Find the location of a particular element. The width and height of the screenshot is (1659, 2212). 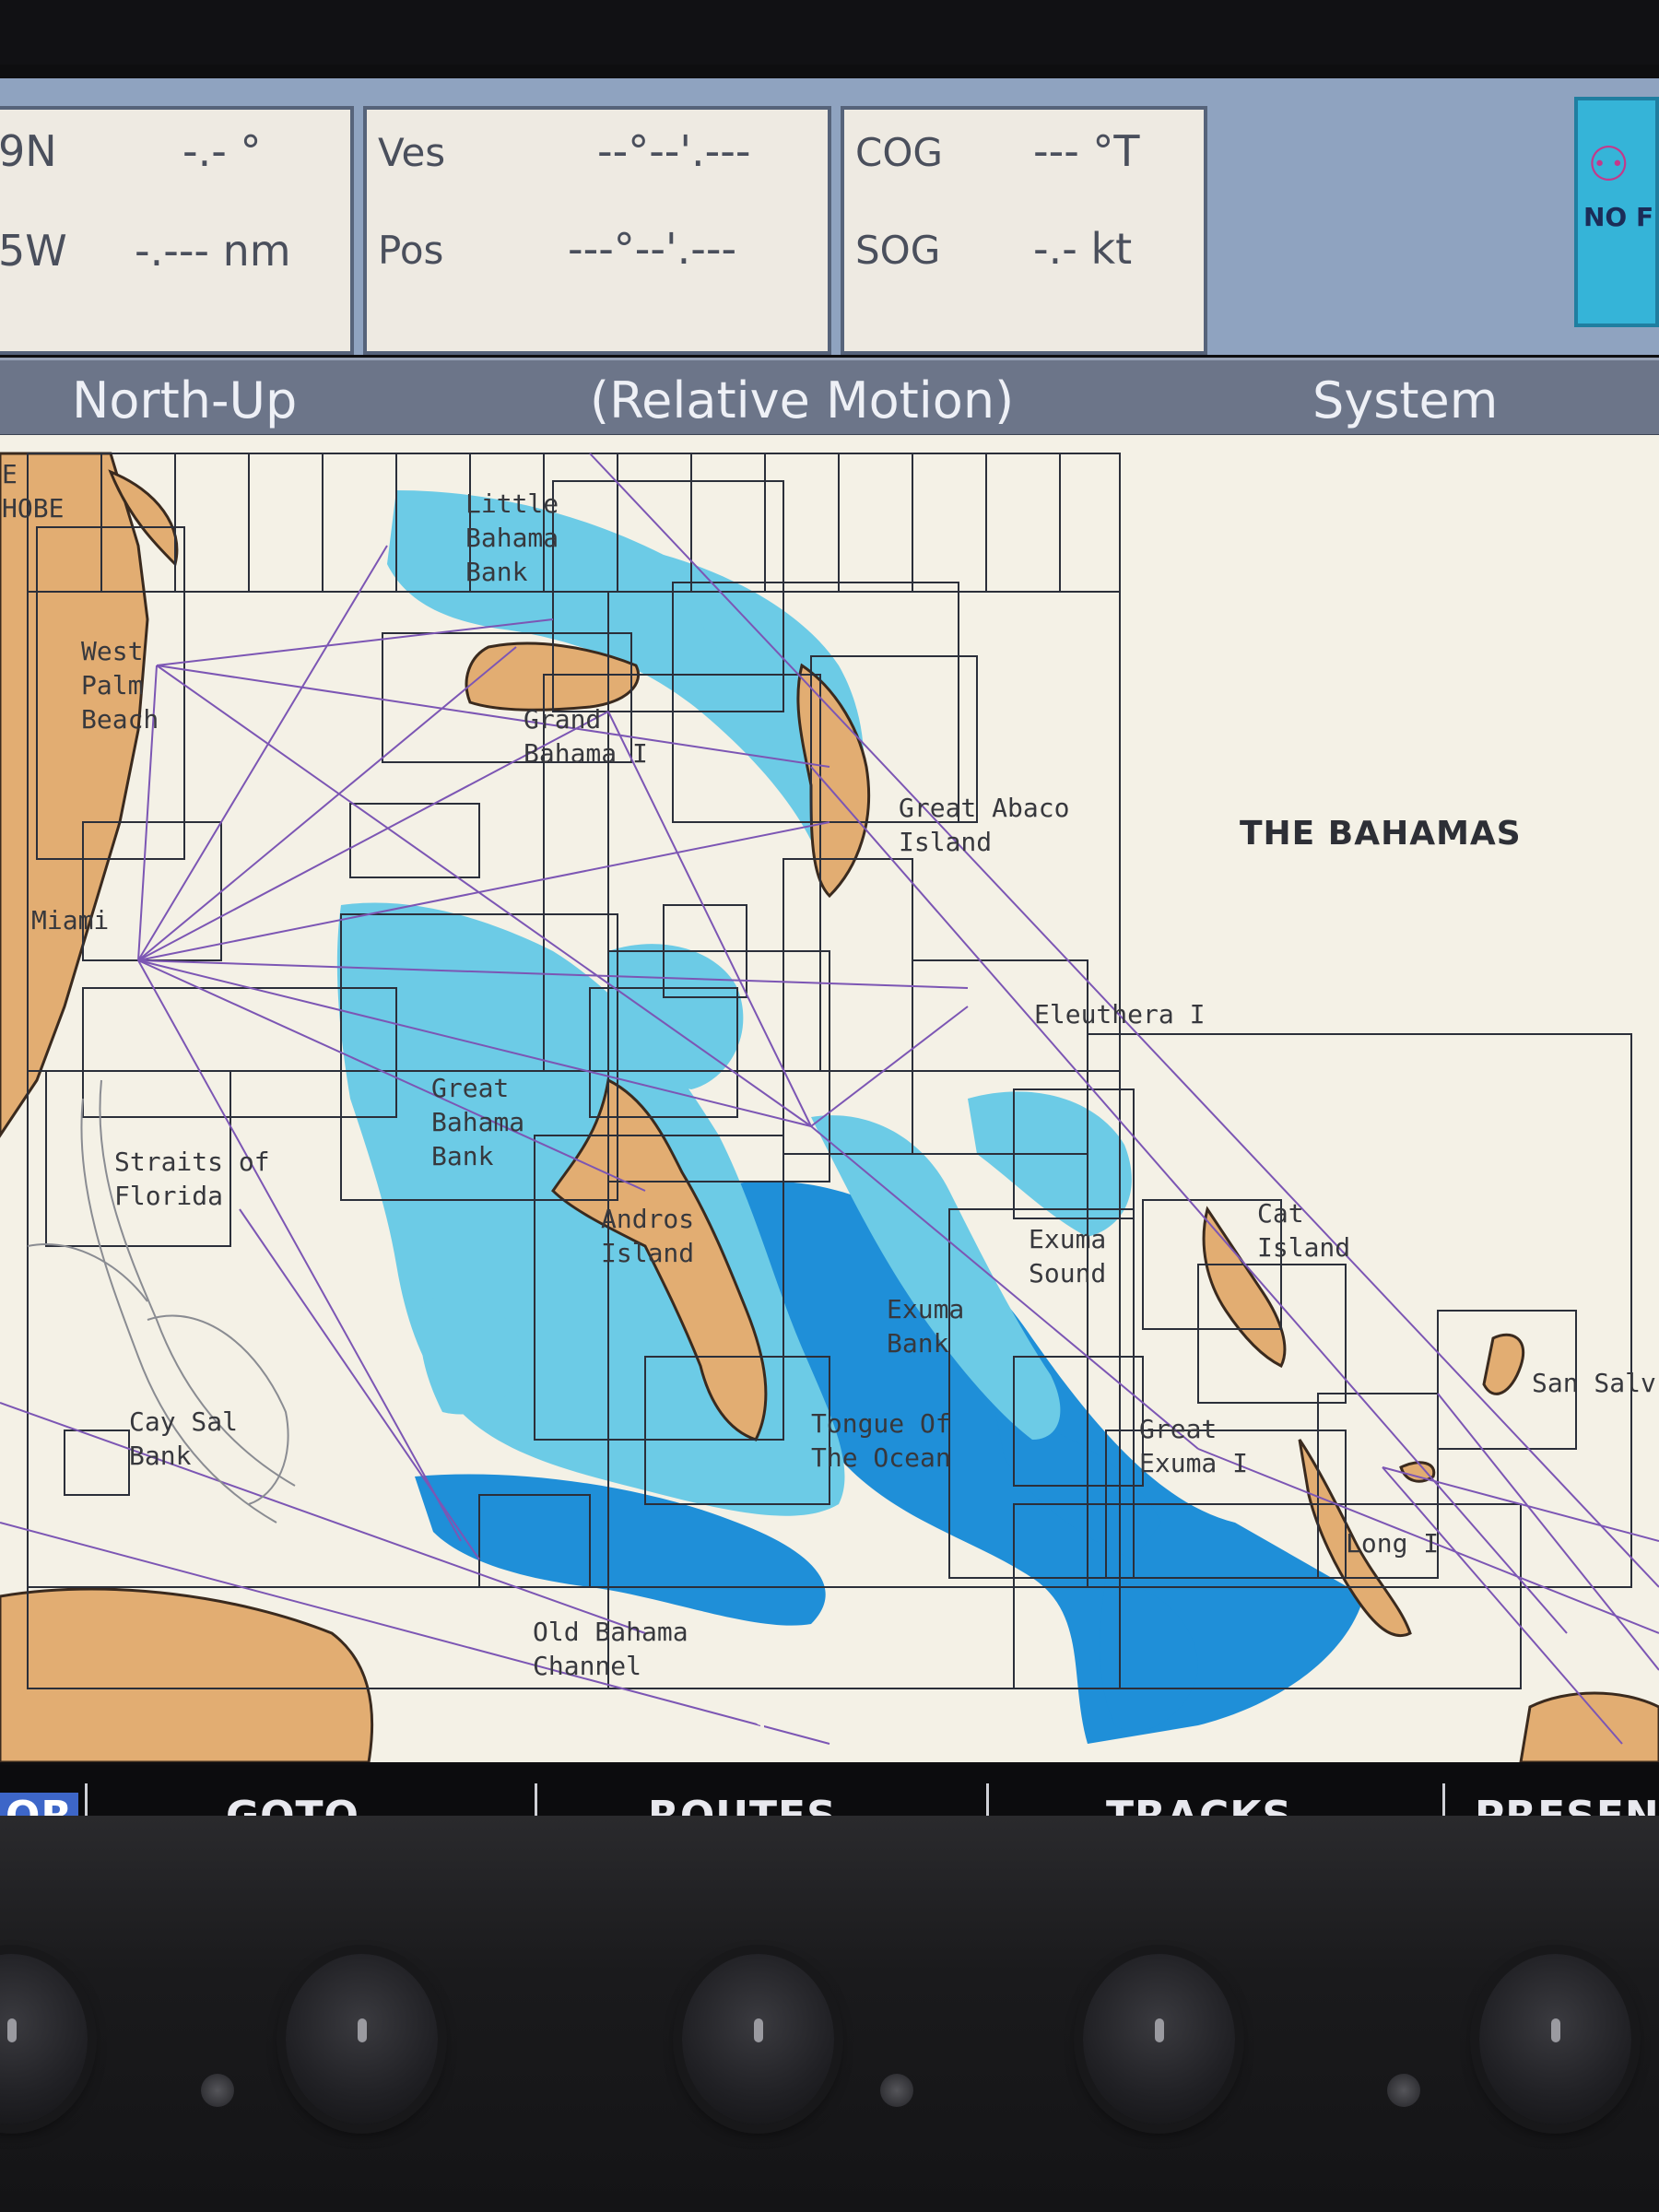

cog-value: --- °T is located at coordinates (1086, 151).